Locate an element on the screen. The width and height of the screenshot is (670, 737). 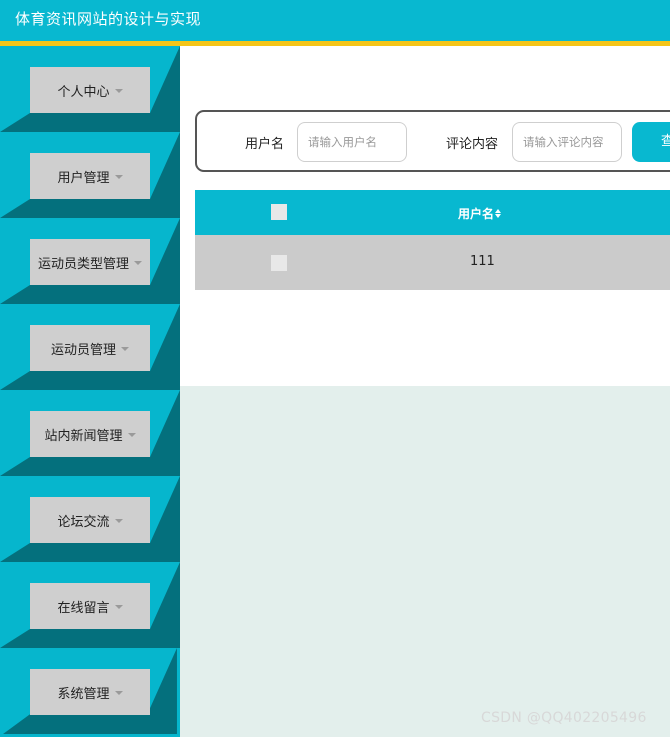
sidebar-item-athlete-management: 运动员管理 is located at coordinates (90, 347).